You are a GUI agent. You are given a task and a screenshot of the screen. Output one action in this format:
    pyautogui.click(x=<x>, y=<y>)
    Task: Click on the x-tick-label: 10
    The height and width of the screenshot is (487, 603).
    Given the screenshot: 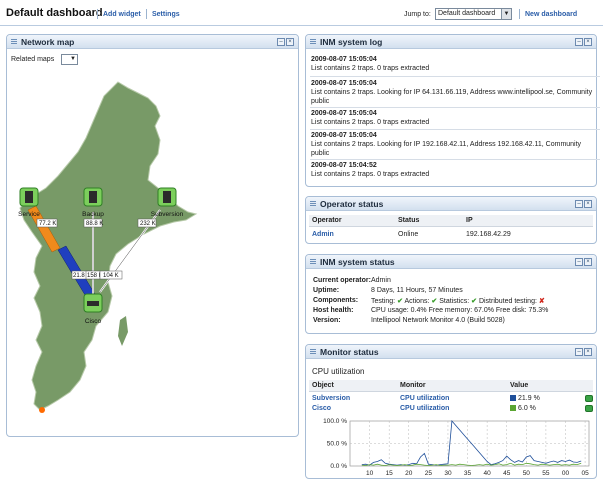 What is the action you would take?
    pyautogui.click(x=370, y=473)
    